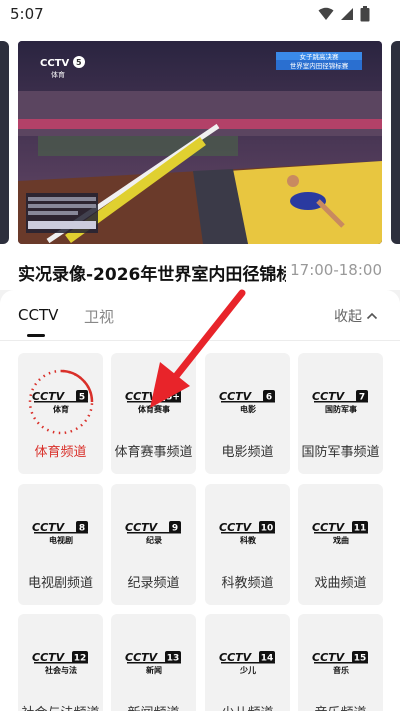 The height and width of the screenshot is (711, 400). What do you see at coordinates (153, 583) in the screenshot?
I see `channel-label: 纪录频道` at bounding box center [153, 583].